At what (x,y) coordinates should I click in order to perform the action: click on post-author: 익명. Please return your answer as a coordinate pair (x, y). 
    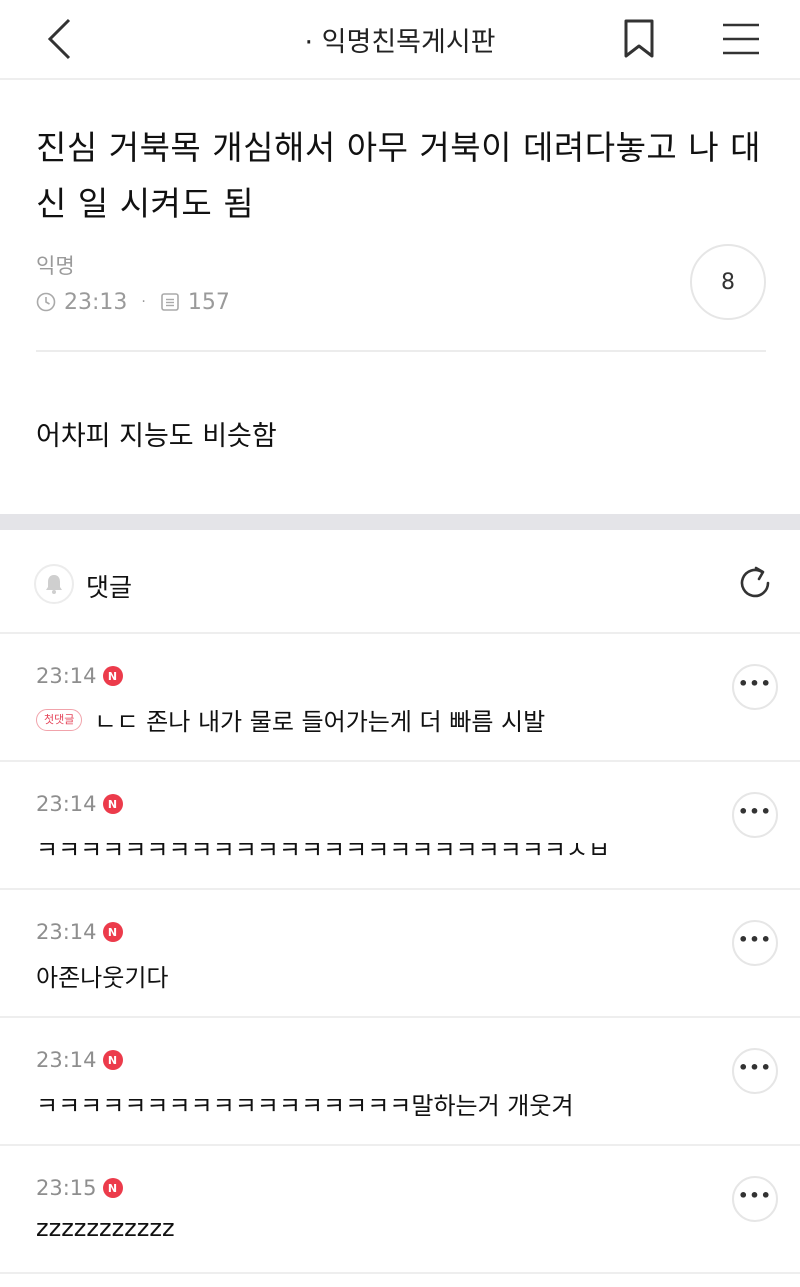
    Looking at the image, I should click on (55, 266).